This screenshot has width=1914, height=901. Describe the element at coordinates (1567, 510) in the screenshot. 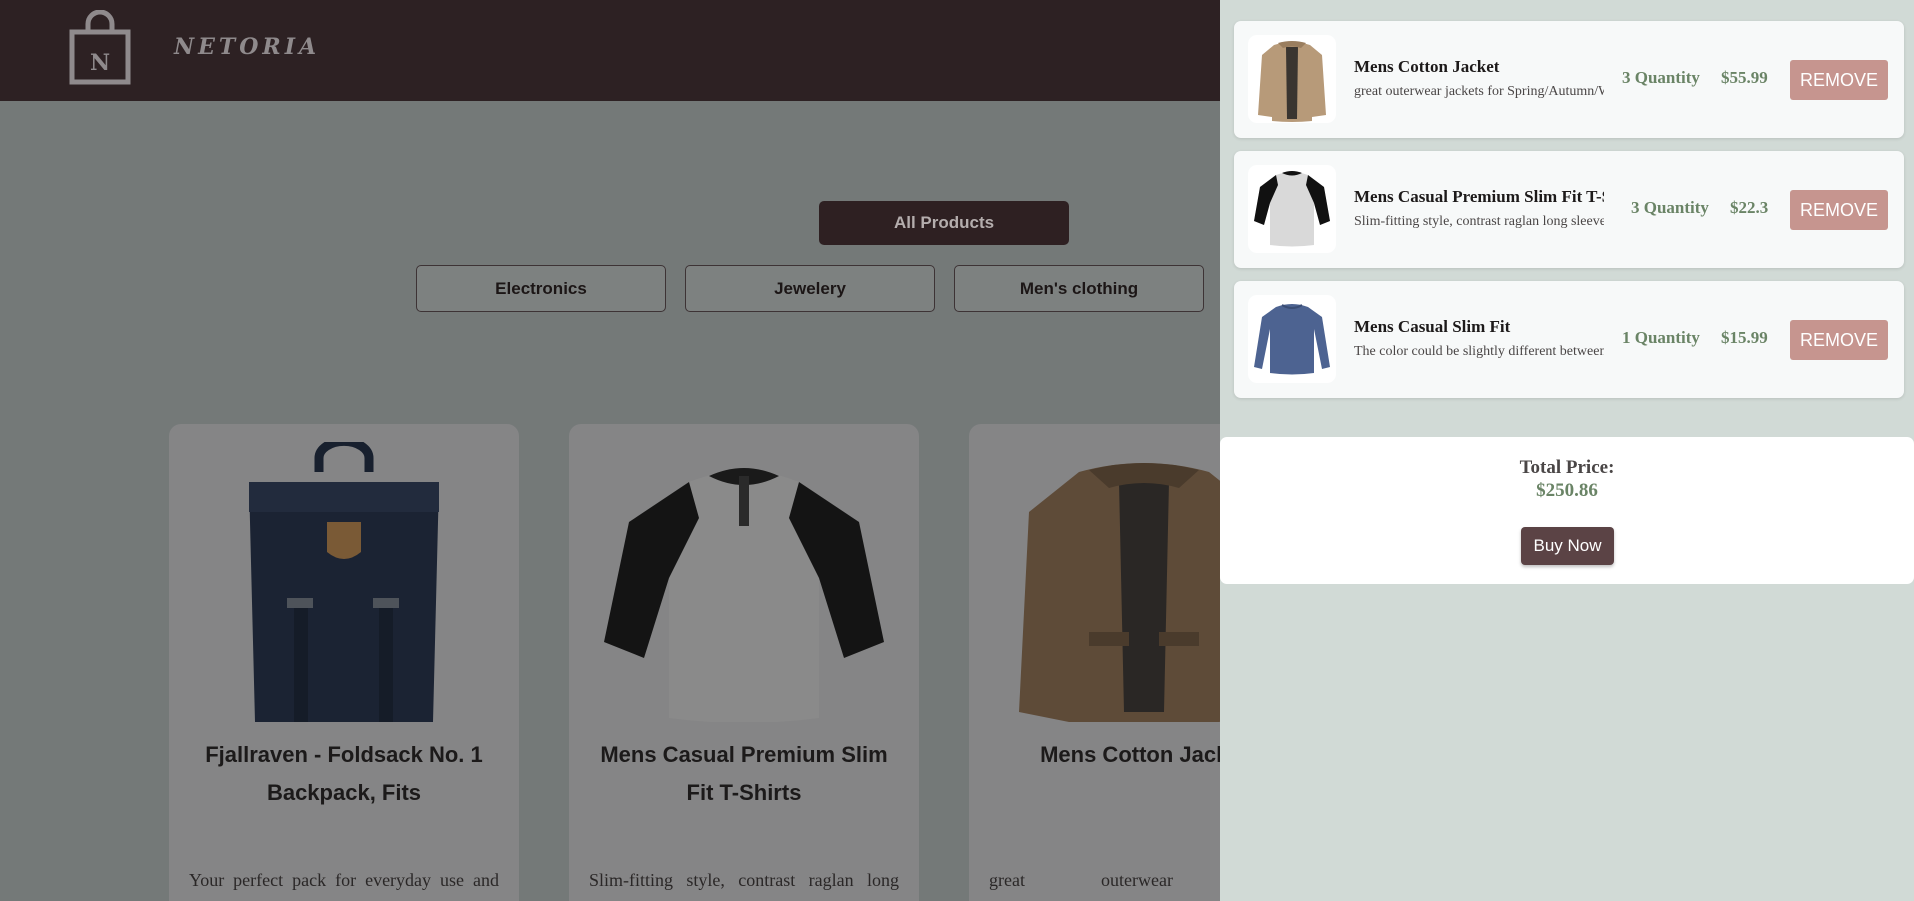

I see `cart-total-panel: Total Price: $250.86 Buy Now` at that location.